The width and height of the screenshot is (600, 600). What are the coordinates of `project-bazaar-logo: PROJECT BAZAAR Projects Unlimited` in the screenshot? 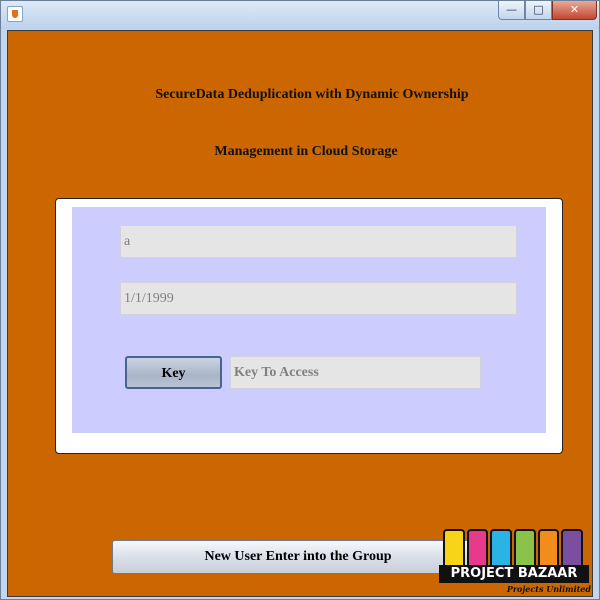 It's located at (514, 562).